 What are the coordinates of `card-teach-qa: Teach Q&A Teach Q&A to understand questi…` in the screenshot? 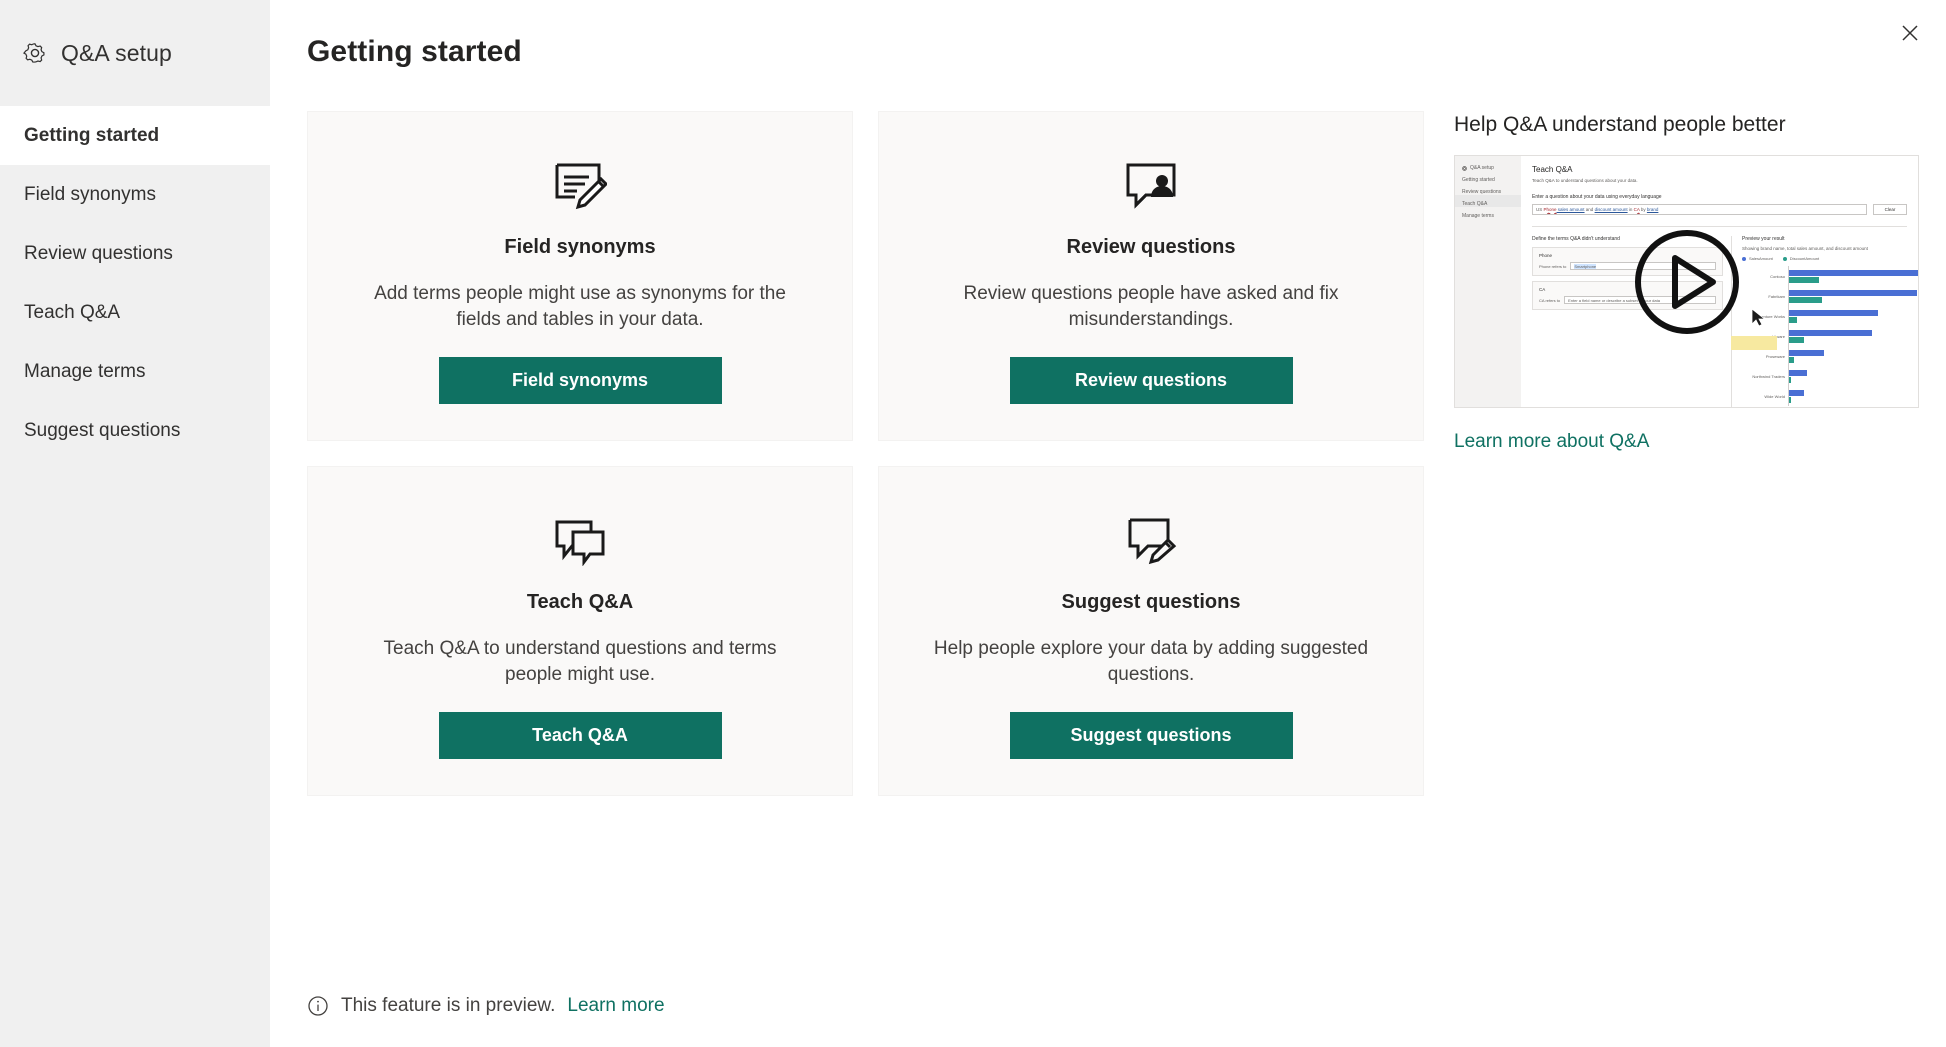 It's located at (580, 631).